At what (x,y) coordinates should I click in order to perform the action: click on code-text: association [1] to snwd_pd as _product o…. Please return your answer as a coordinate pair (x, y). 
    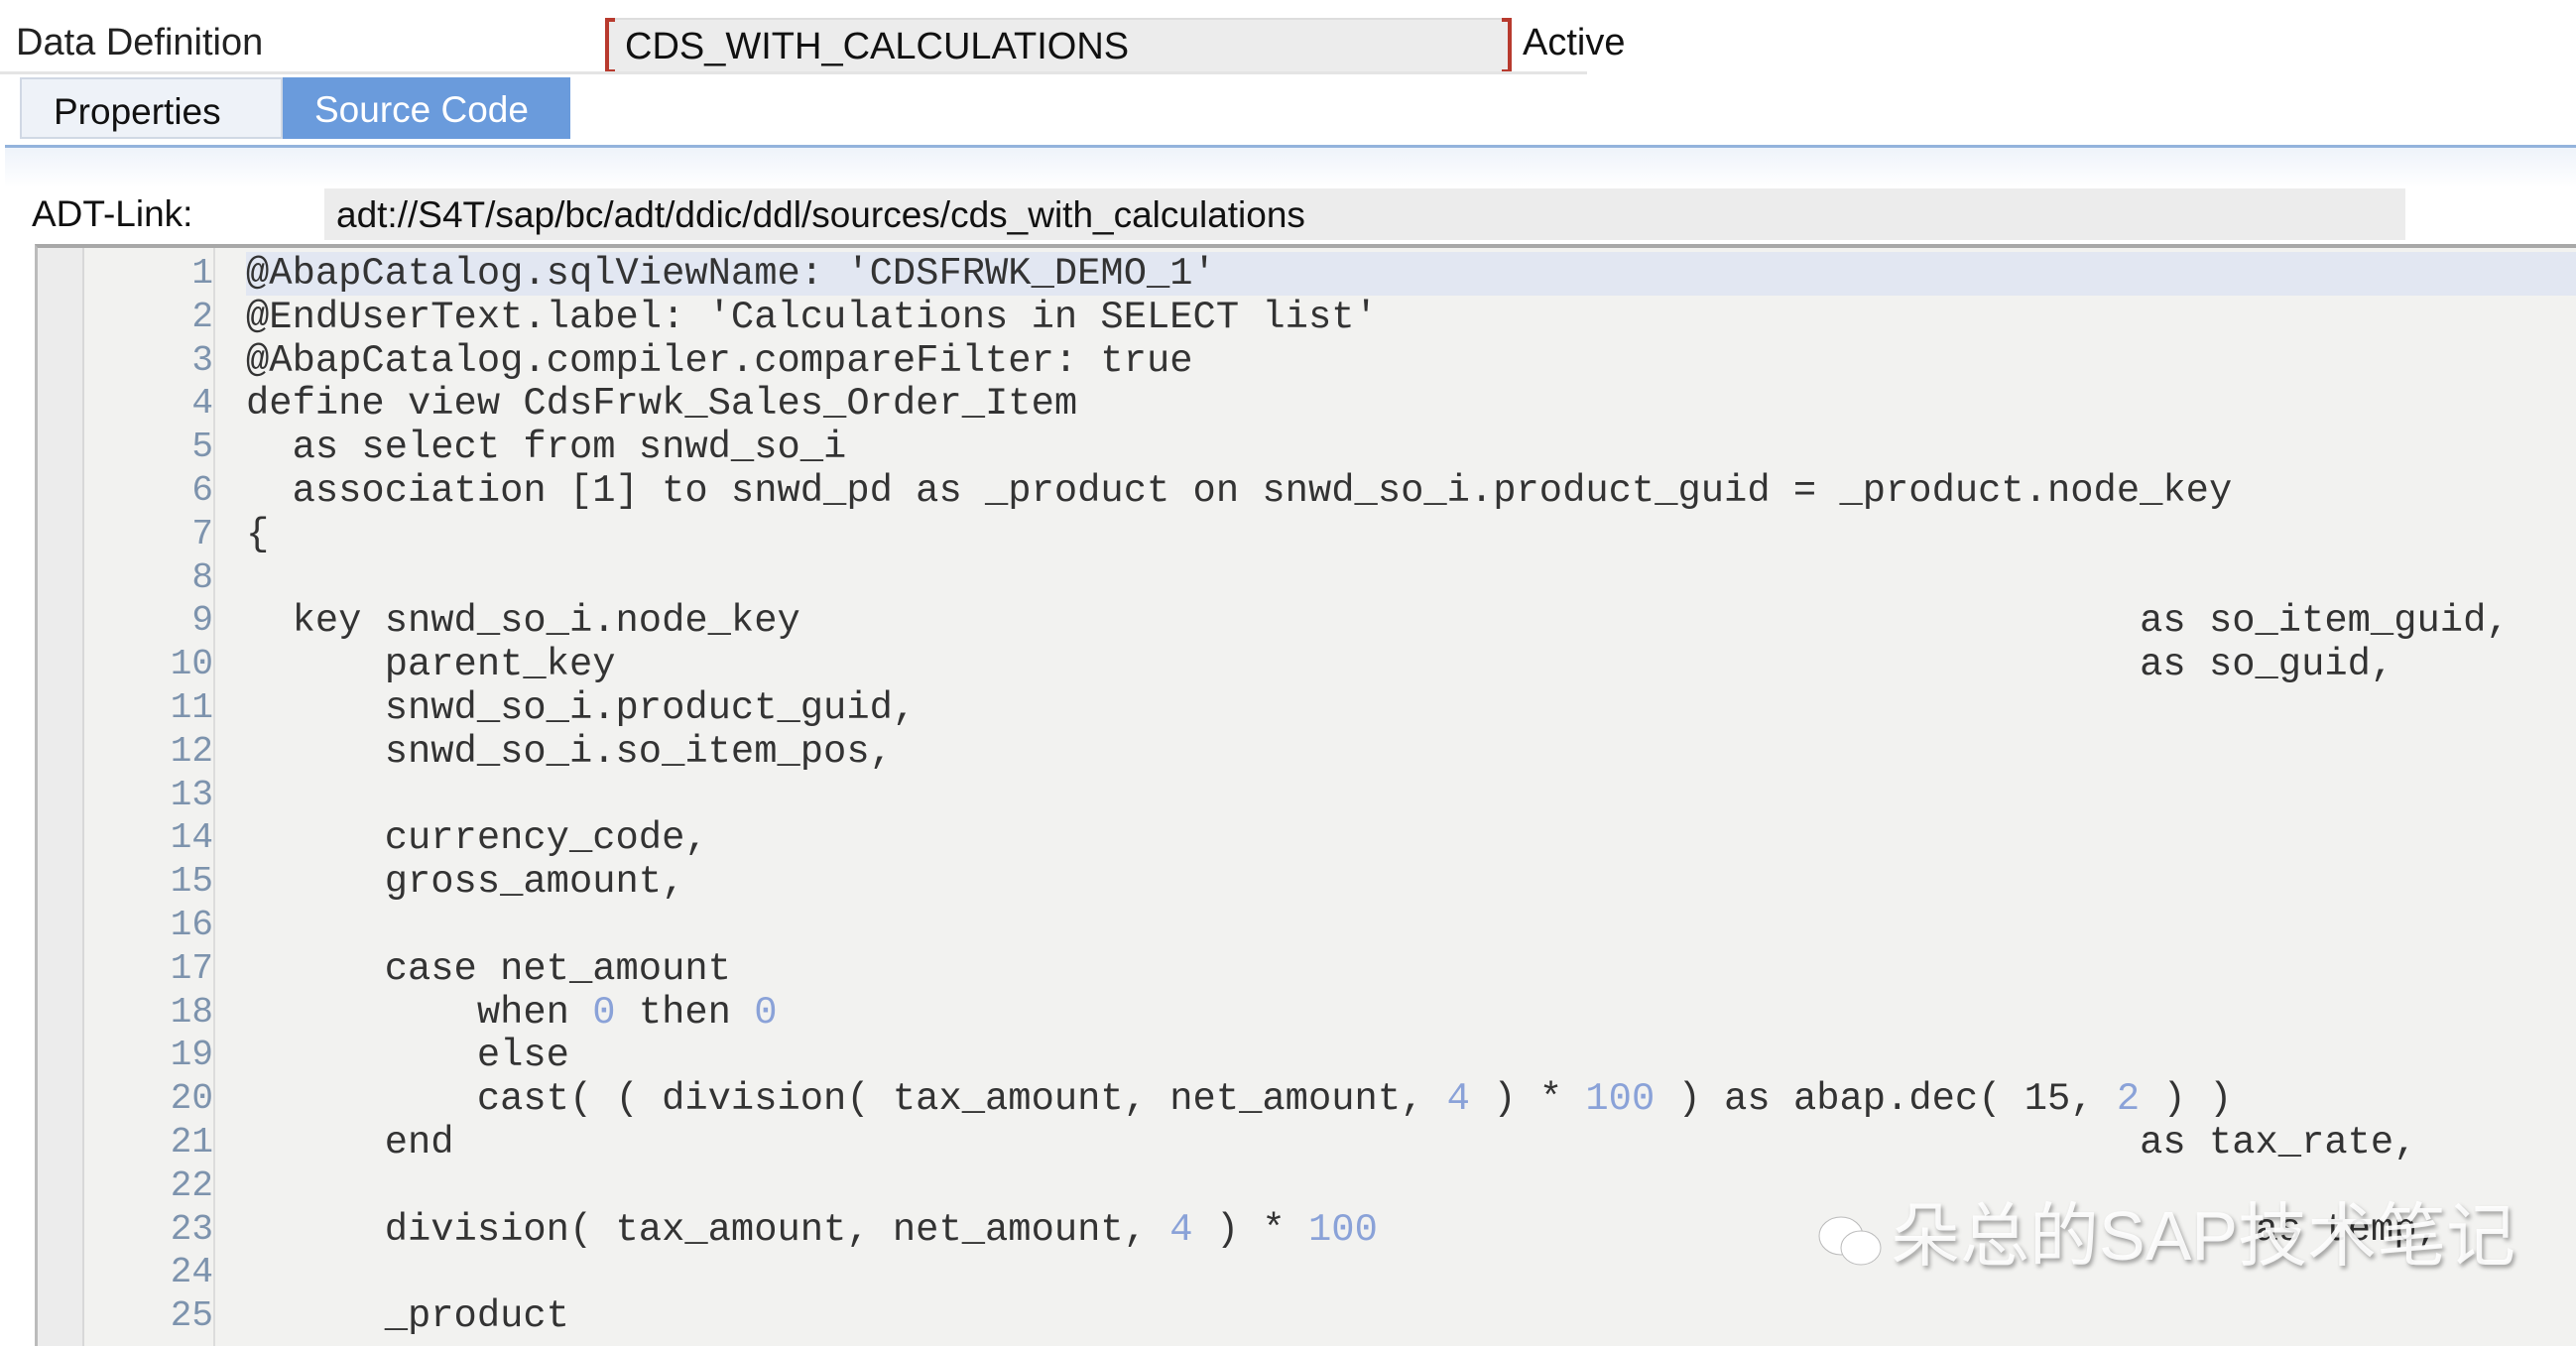
    Looking at the image, I should click on (1239, 491).